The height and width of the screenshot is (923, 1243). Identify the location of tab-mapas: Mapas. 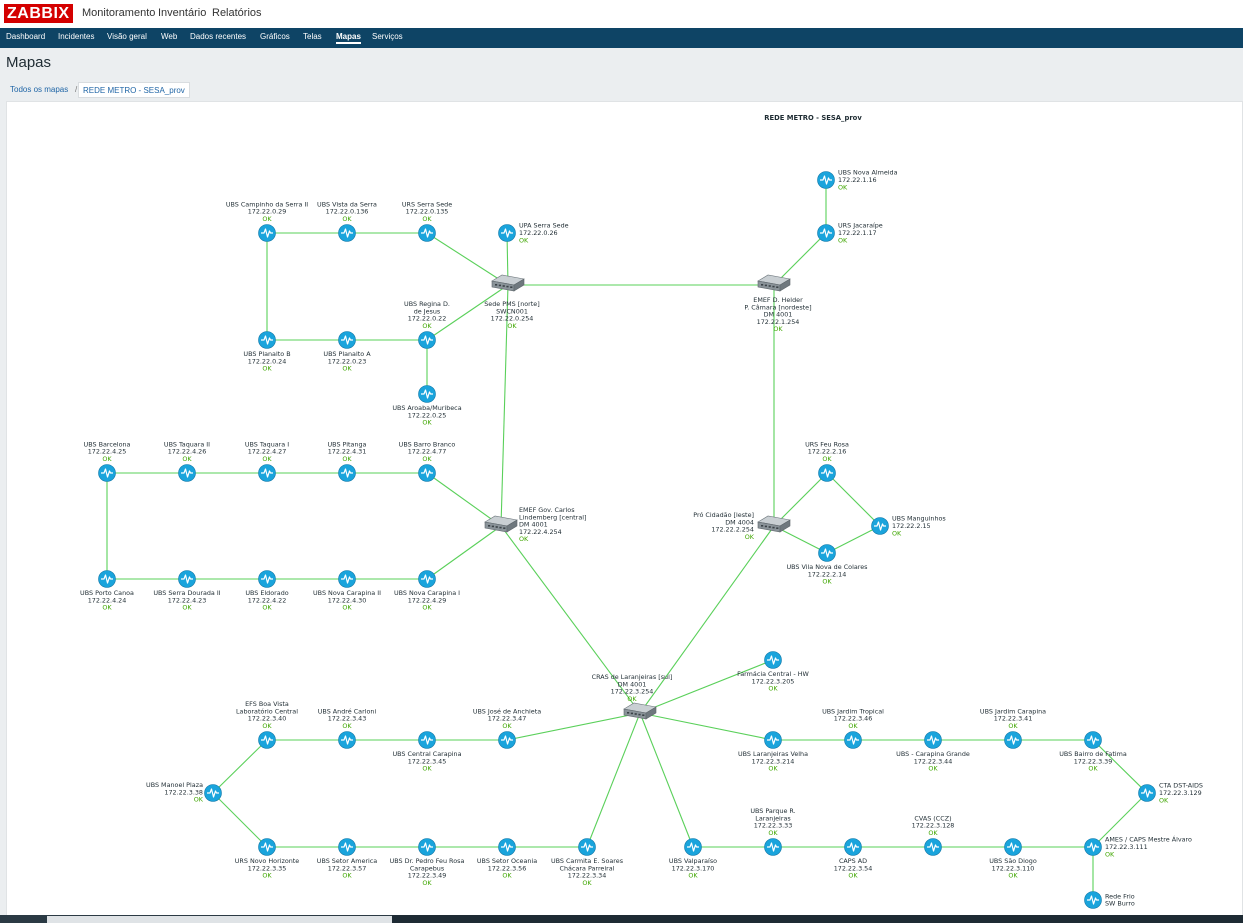
(348, 38).